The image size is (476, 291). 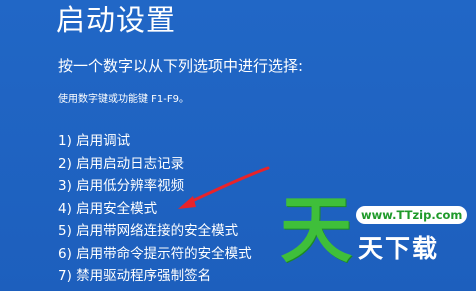 I want to click on instruction-text: 按一个数字以从下列选项中进行选择:, so click(x=181, y=66).